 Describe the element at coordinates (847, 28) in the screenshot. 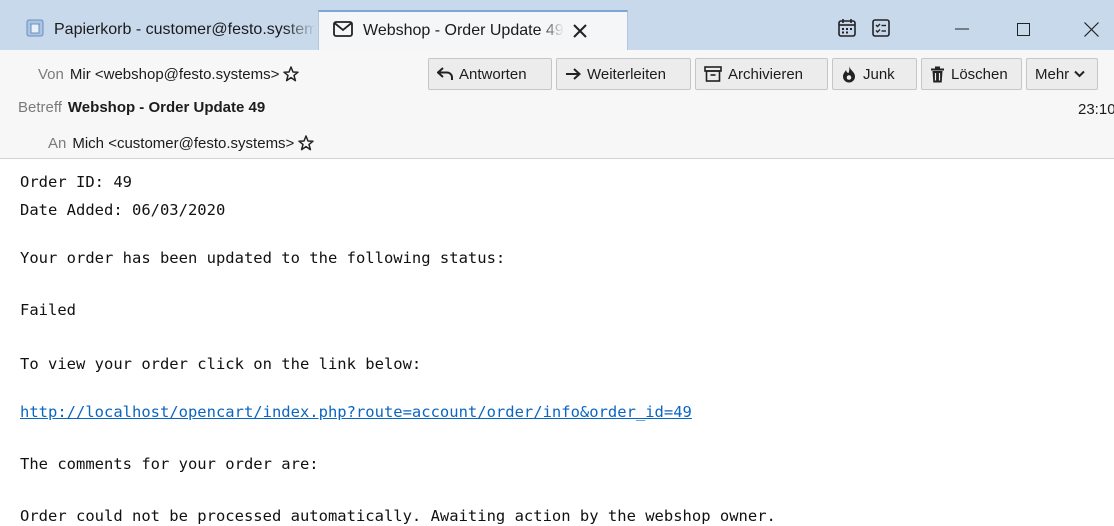

I see `calendar-icon` at that location.